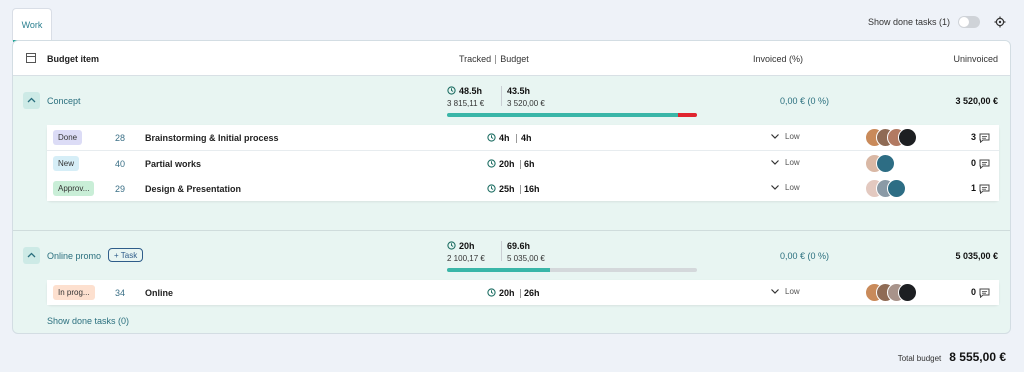 The image size is (1024, 372). What do you see at coordinates (88, 321) in the screenshot?
I see `show-done-tasks-link: Show done tasks (0)` at bounding box center [88, 321].